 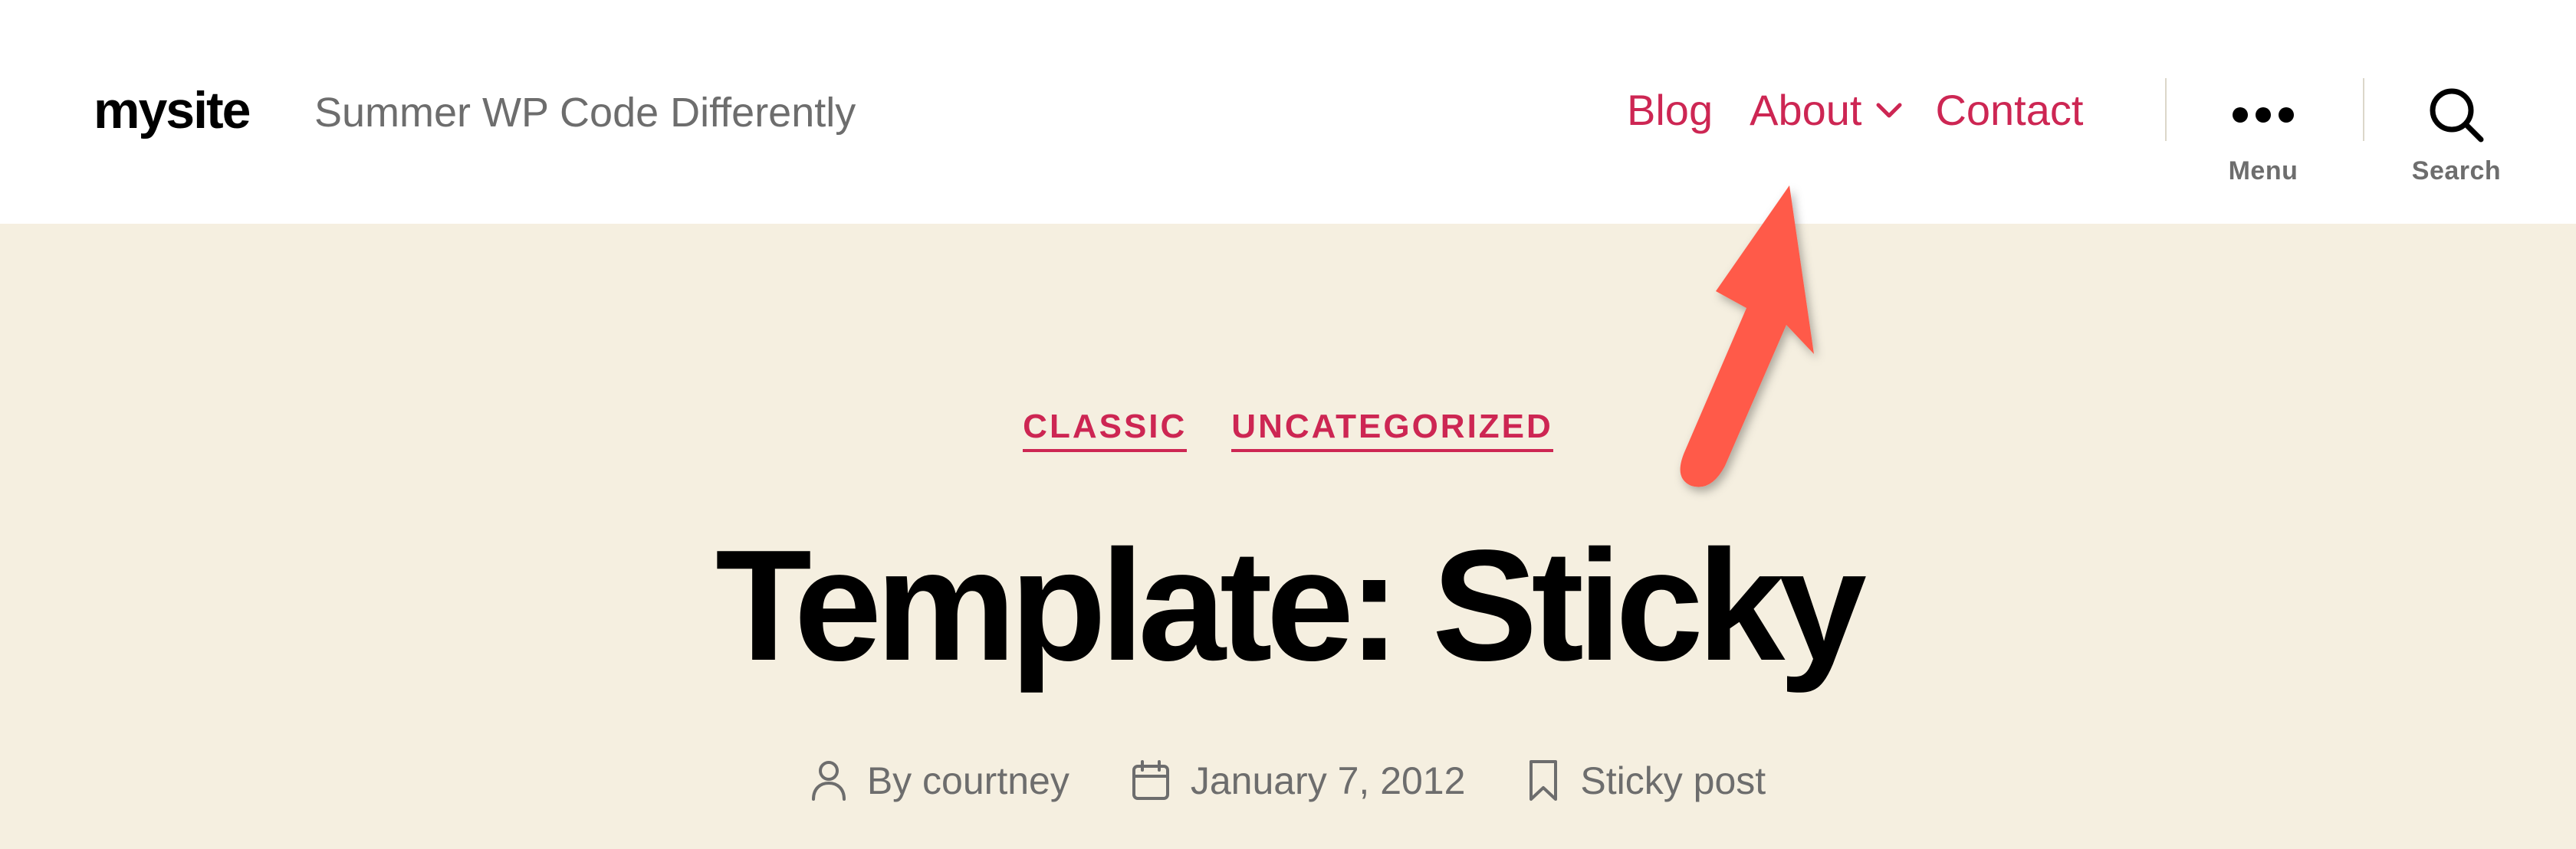 I want to click on category-link-classic: CLASSIC, so click(x=1106, y=429).